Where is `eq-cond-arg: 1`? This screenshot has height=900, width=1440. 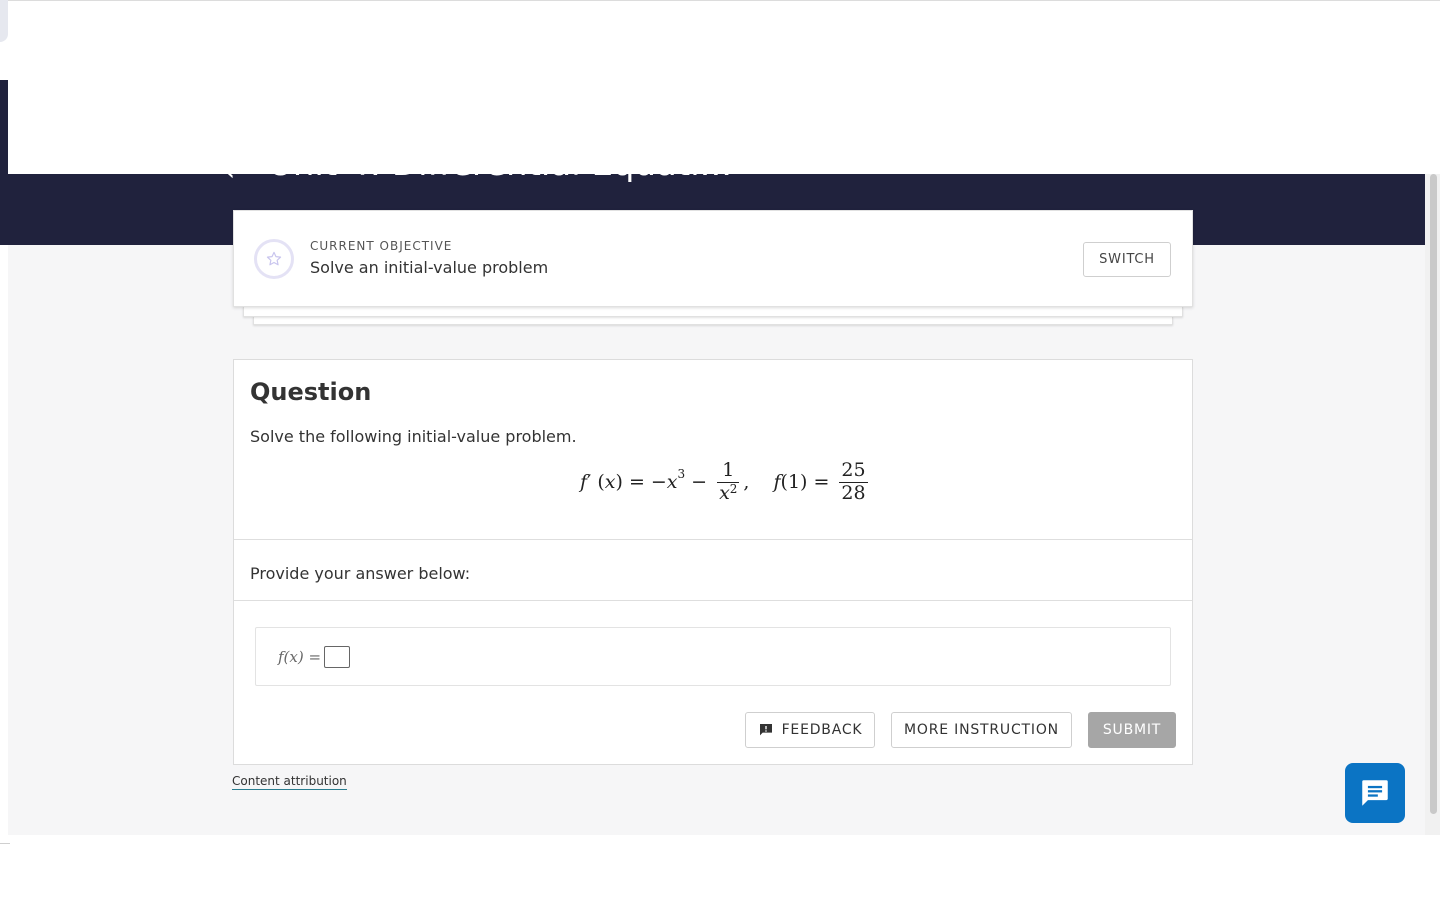
eq-cond-arg: 1 is located at coordinates (794, 482).